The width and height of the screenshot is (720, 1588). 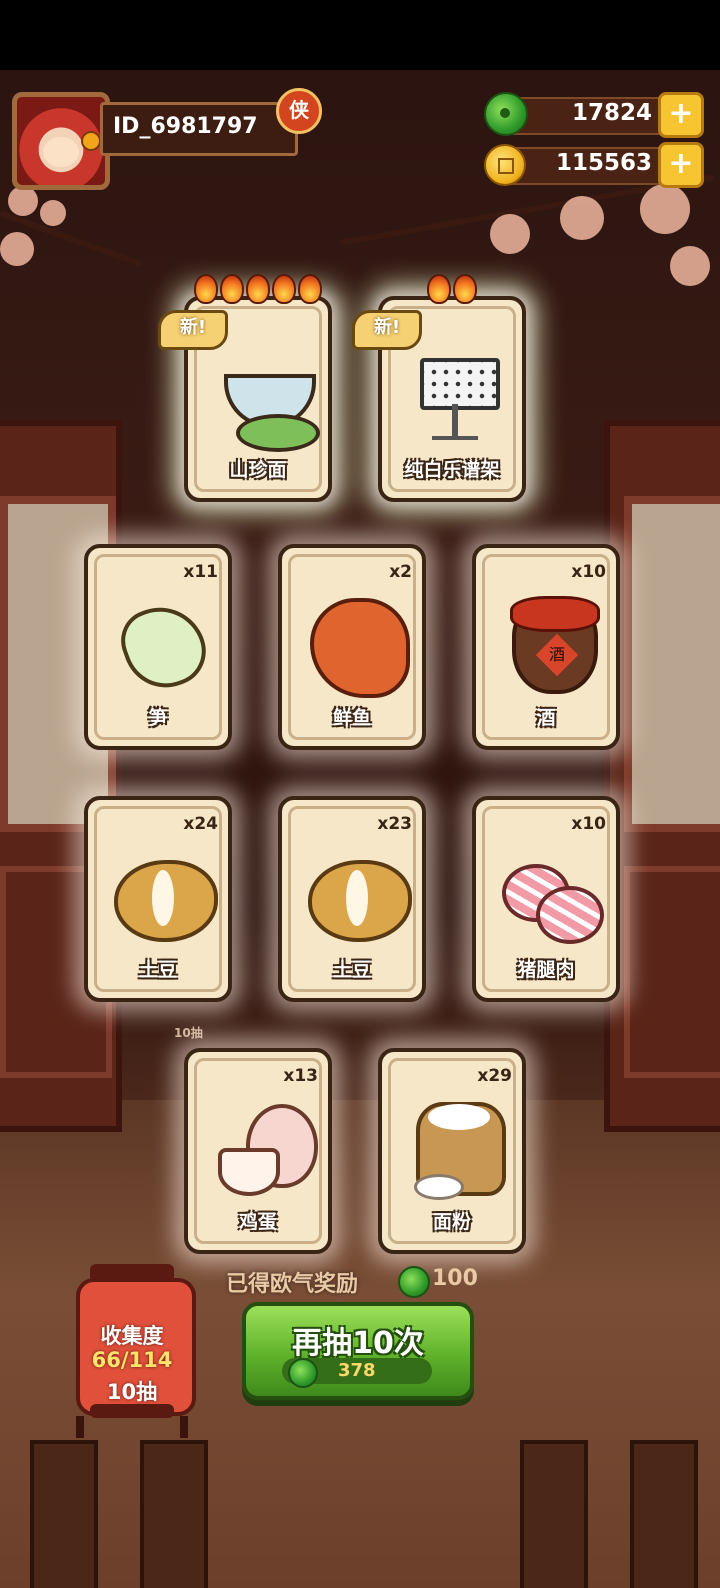 I want to click on lantern-stand, so click(x=132, y=1427).